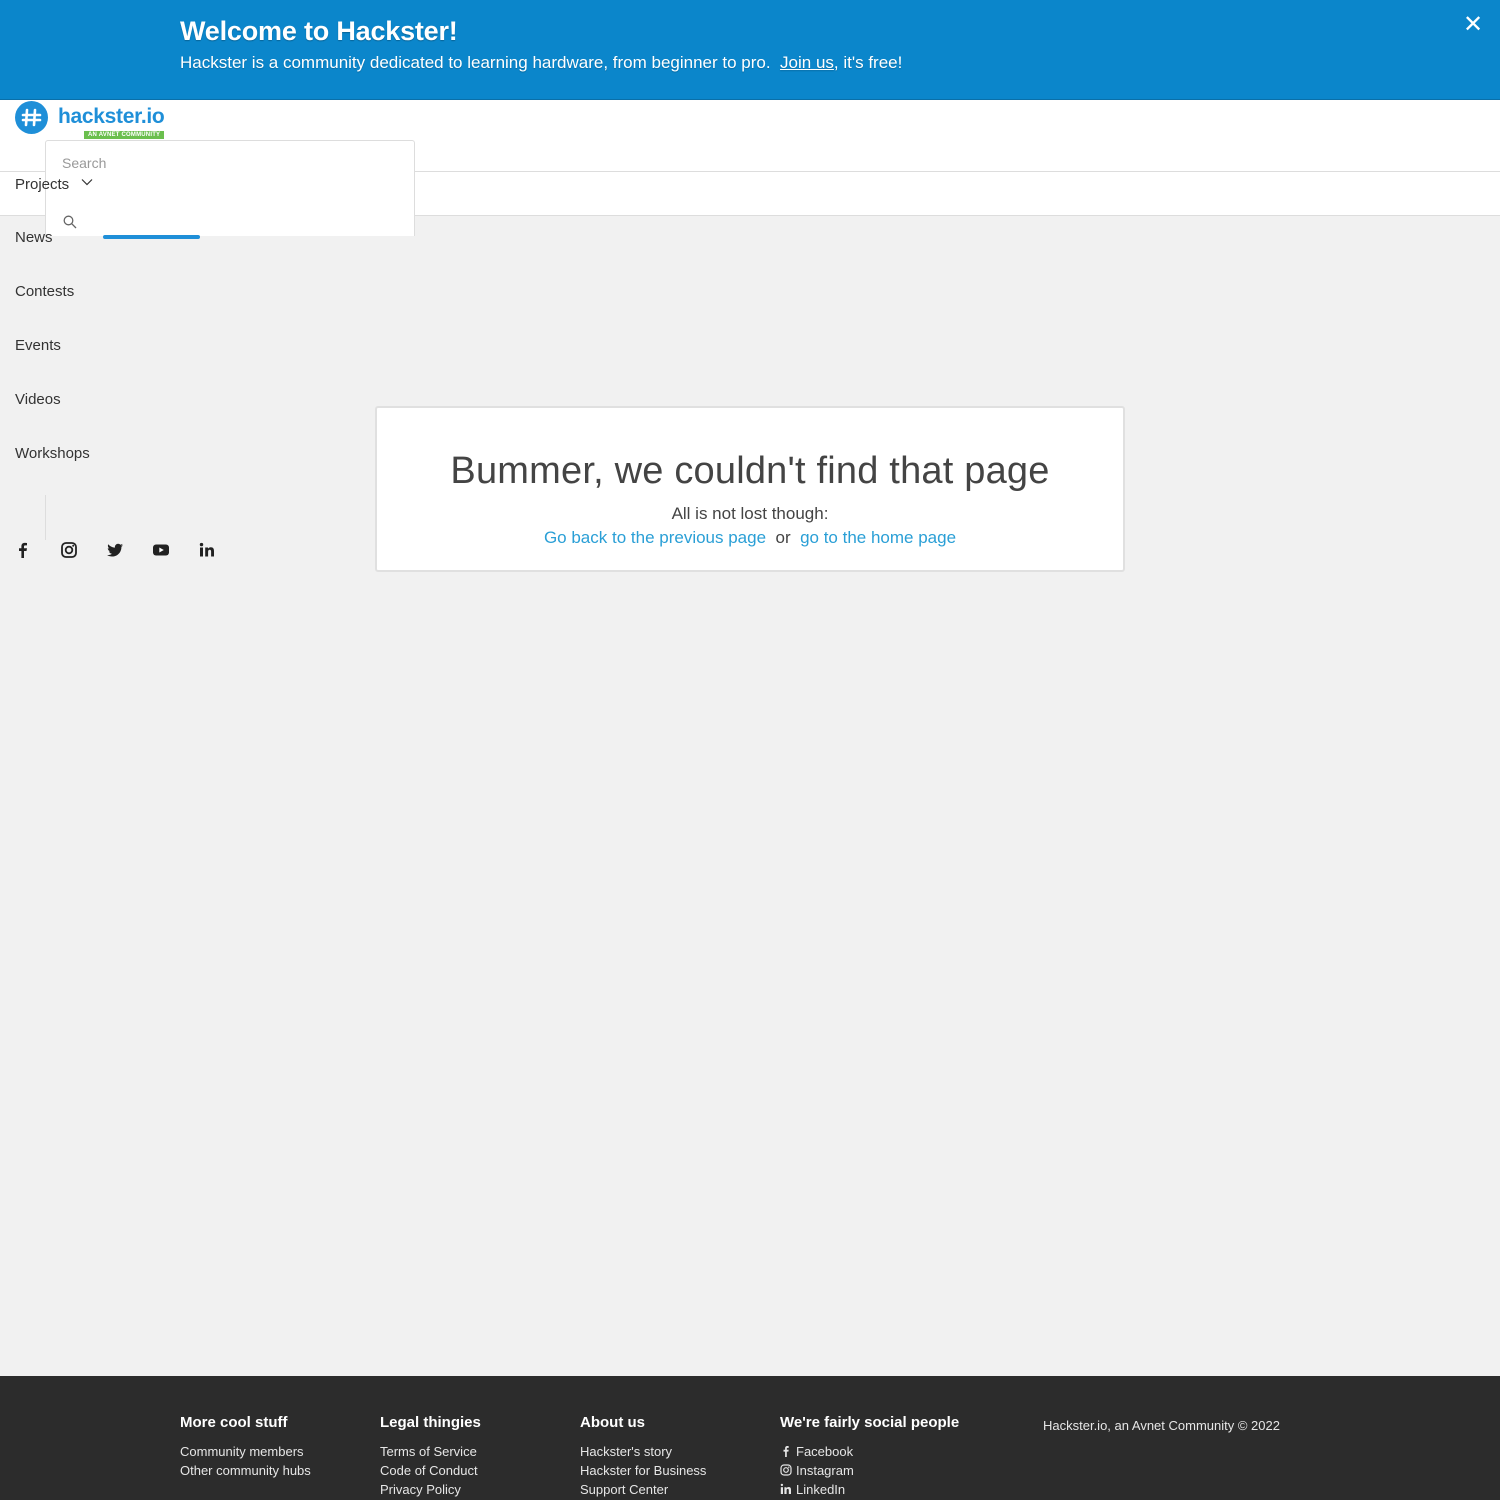 The width and height of the screenshot is (1500, 1500). What do you see at coordinates (87, 181) in the screenshot?
I see `chevron-down-icon` at bounding box center [87, 181].